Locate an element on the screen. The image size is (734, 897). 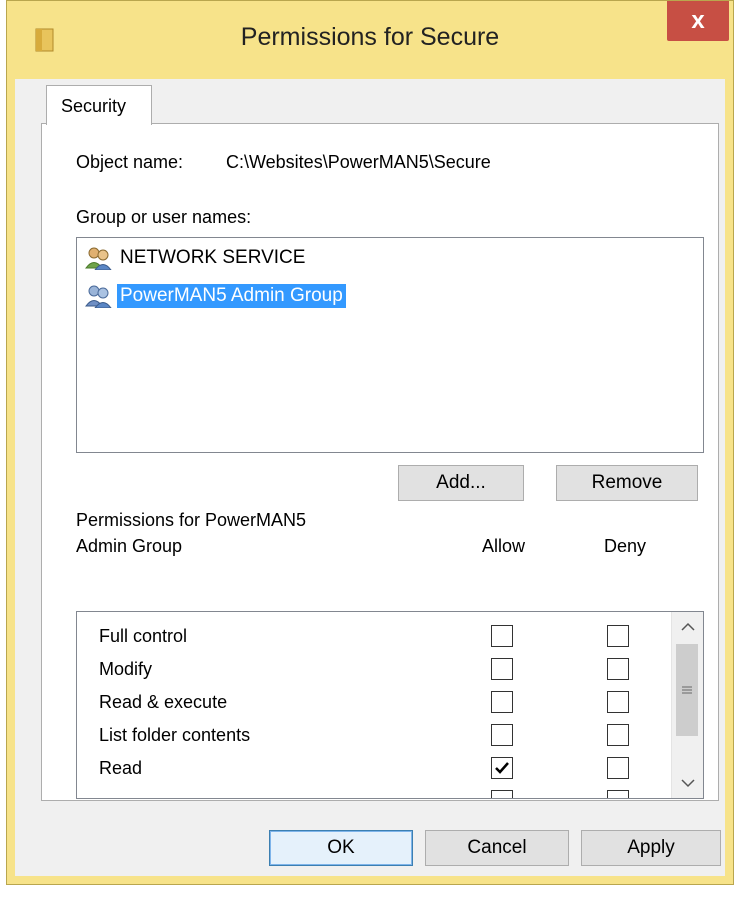
vertical-scrollbar is located at coordinates (687, 705).